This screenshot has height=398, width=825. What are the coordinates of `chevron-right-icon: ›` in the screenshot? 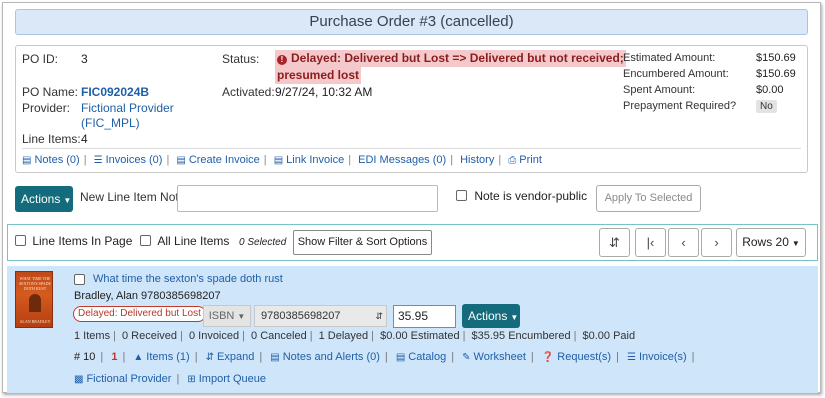 It's located at (716, 242).